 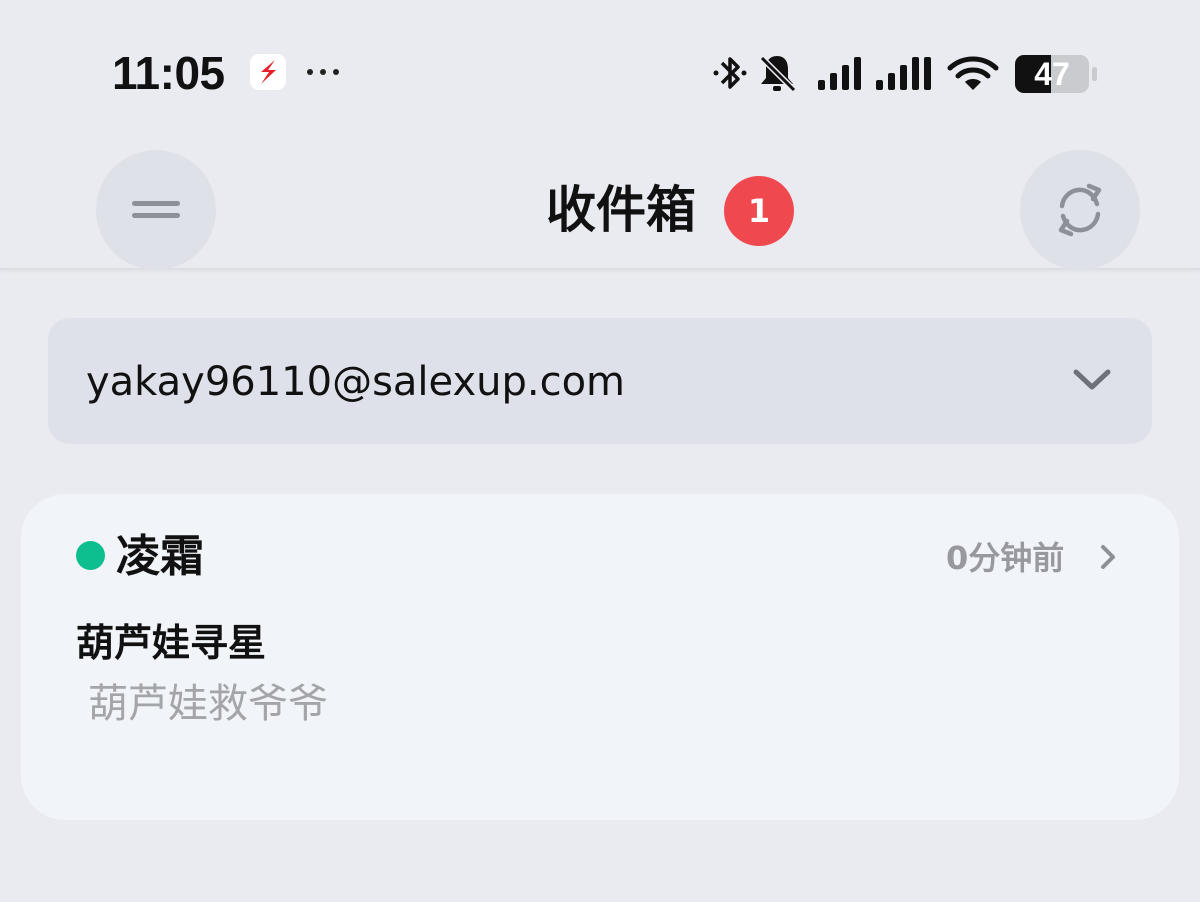 What do you see at coordinates (208, 704) in the screenshot?
I see `message-preview: 葫芦娃救爷爷` at bounding box center [208, 704].